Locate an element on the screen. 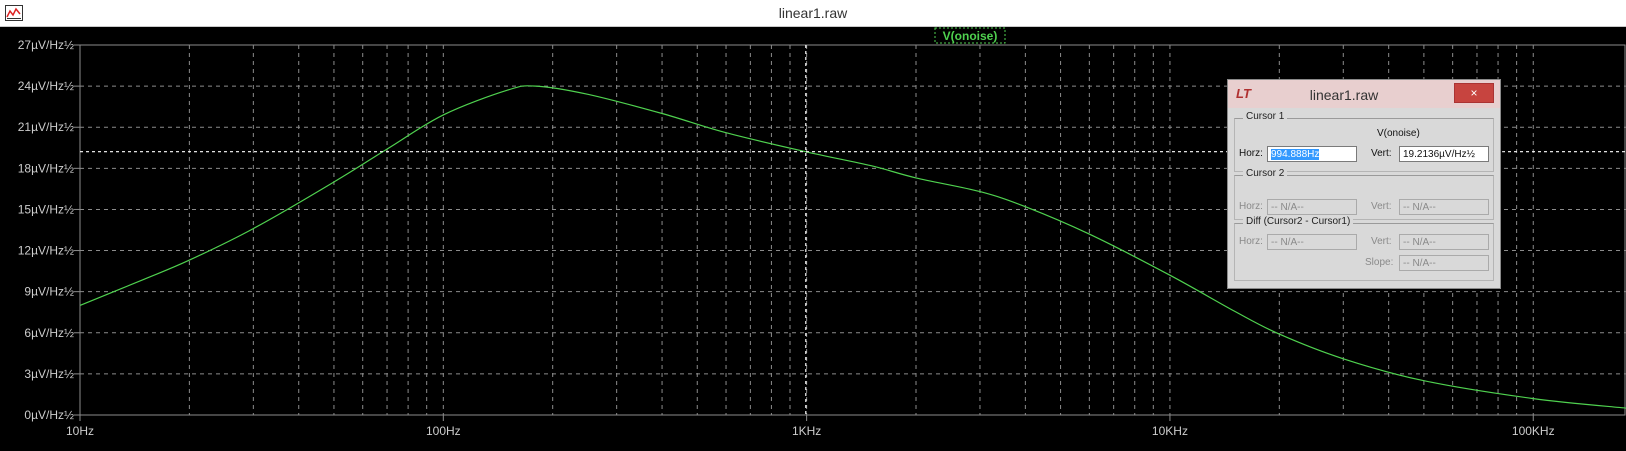  diff-slope-label: Slope: is located at coordinates (1379, 262).